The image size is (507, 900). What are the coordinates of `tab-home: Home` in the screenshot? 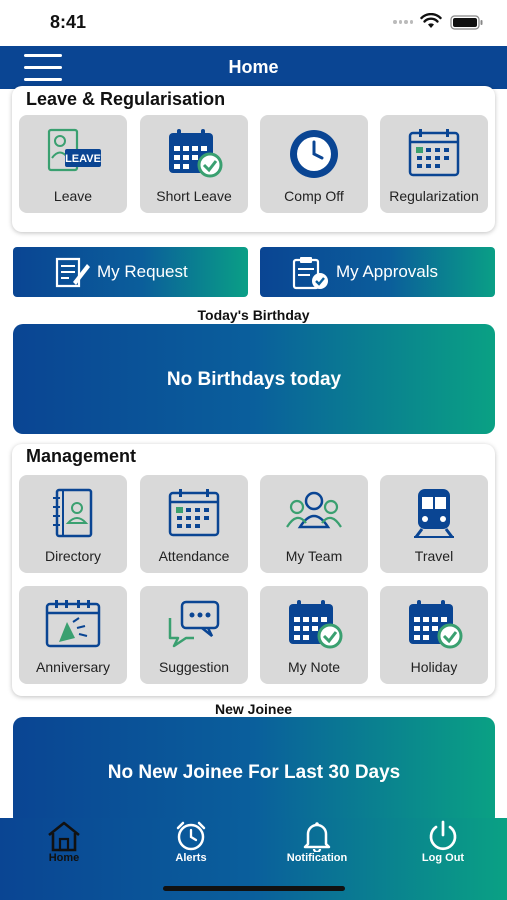 It's located at (64, 848).